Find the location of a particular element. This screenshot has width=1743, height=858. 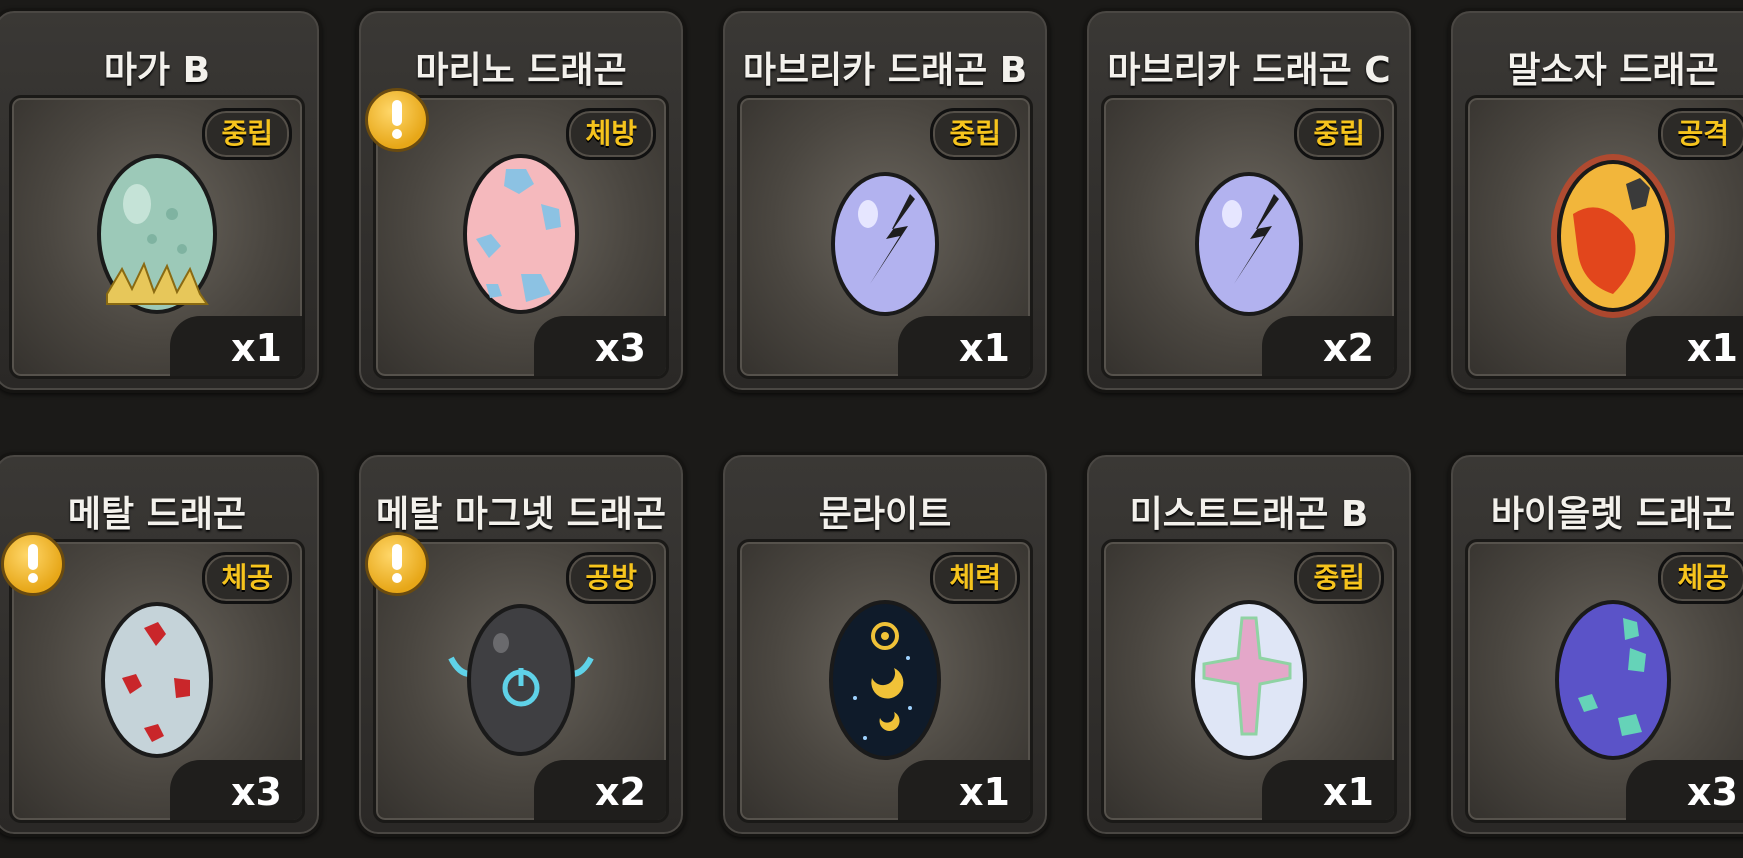

egg-name: 마브리카 드래곤 C is located at coordinates (1249, 70).